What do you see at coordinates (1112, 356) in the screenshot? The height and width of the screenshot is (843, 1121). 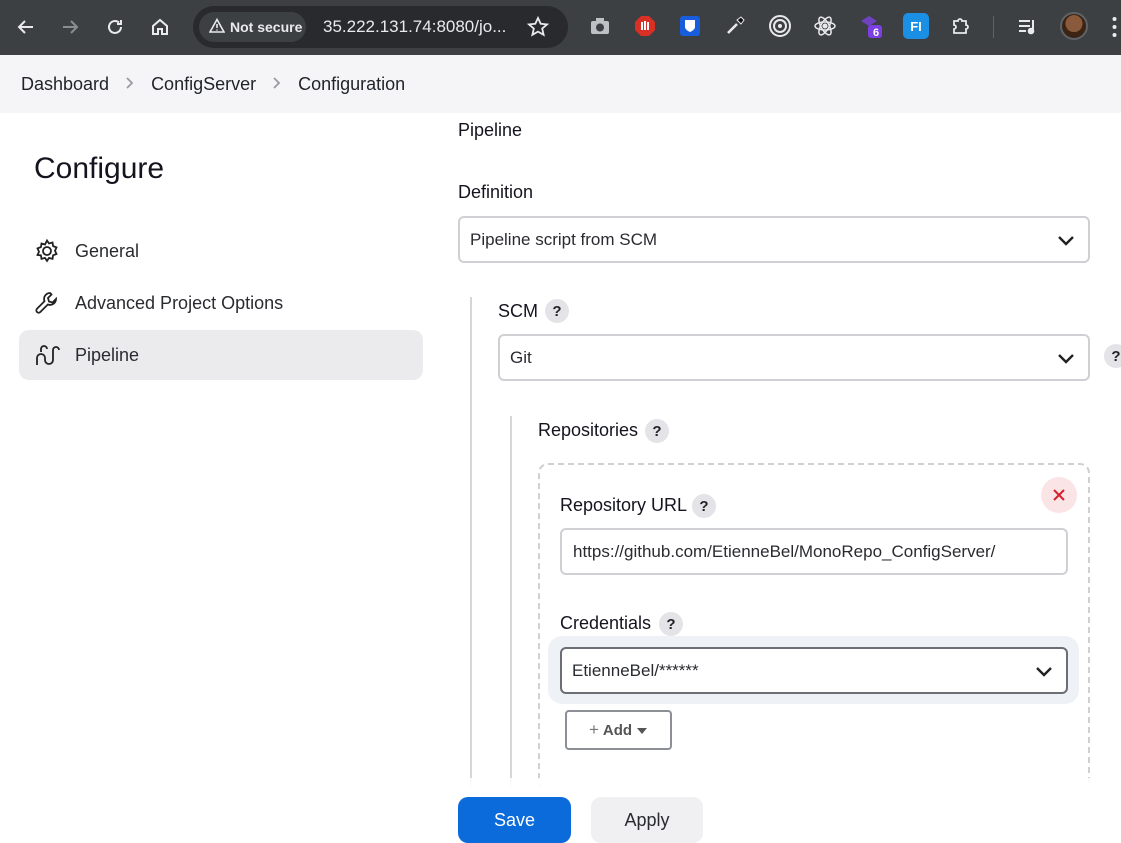 I see `scm-select-help-icon: ?` at bounding box center [1112, 356].